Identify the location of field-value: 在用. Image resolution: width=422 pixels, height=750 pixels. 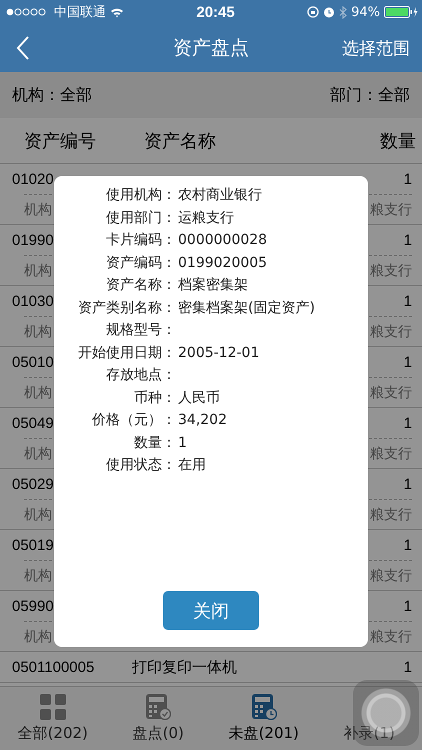
(191, 465).